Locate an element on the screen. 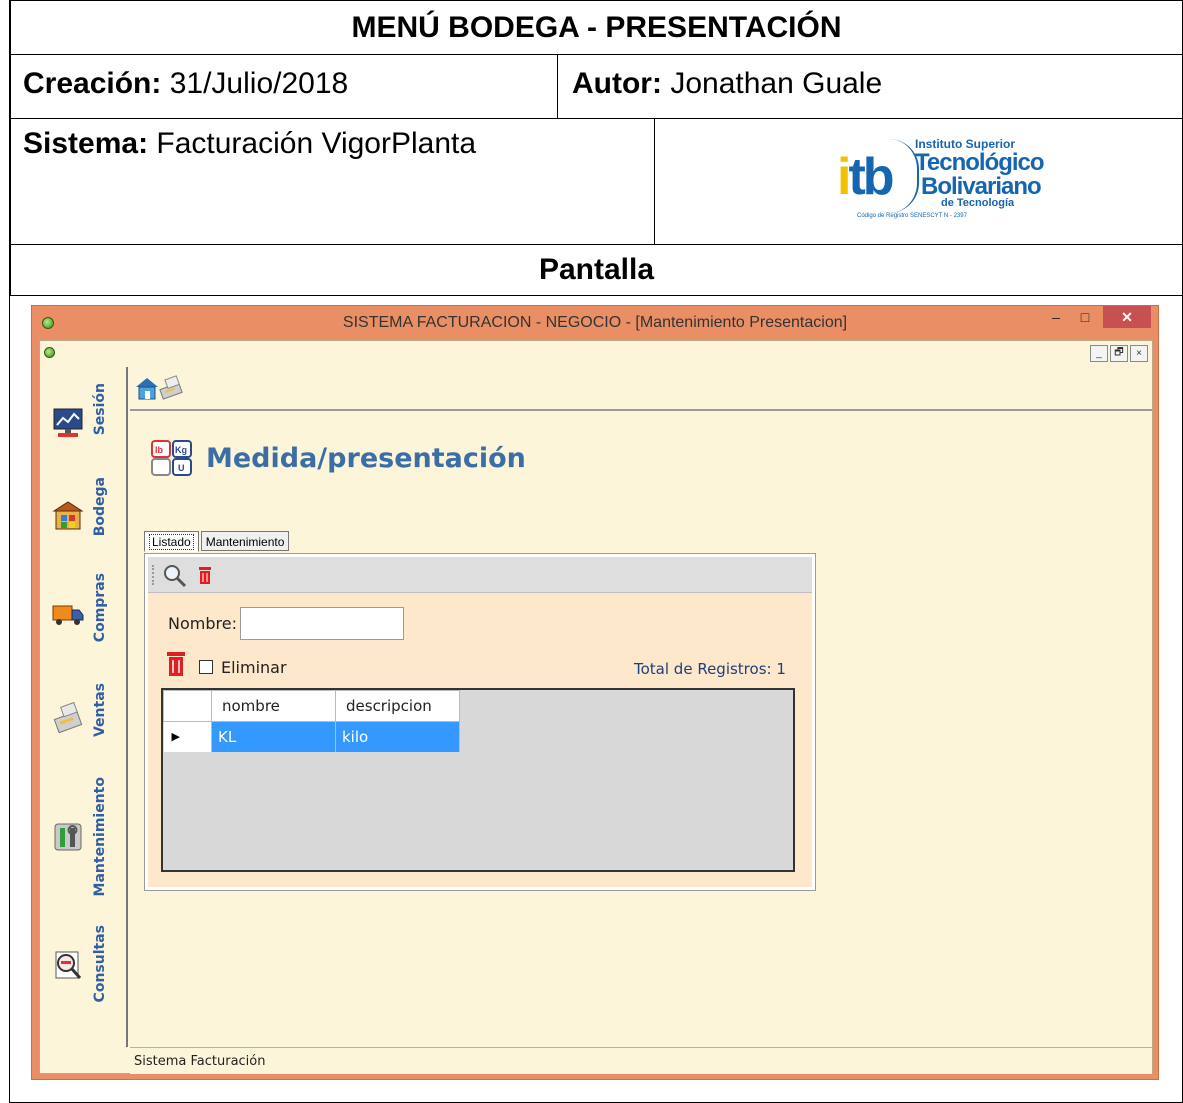  nav-item-consultas: Consultas is located at coordinates (84, 969).